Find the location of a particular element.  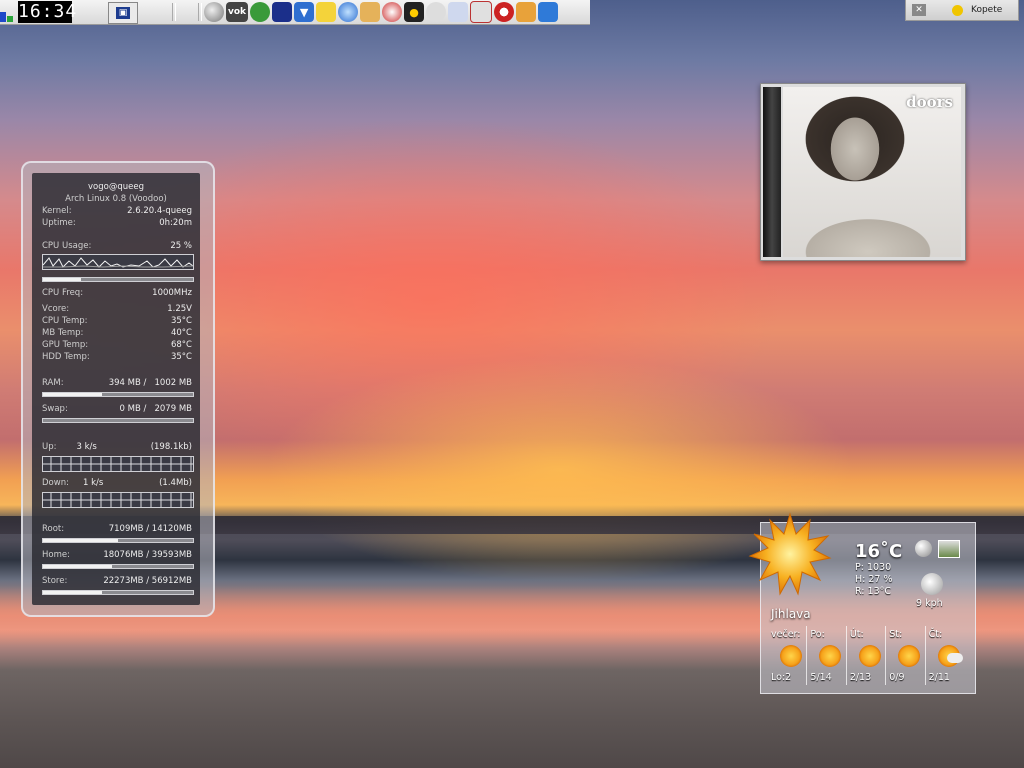

vok-icon: vok is located at coordinates (237, 12).